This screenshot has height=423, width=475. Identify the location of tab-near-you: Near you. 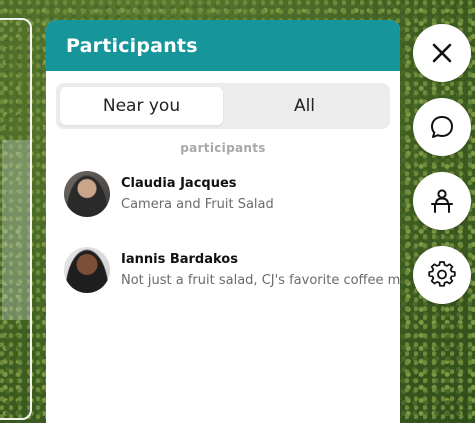
(141, 106).